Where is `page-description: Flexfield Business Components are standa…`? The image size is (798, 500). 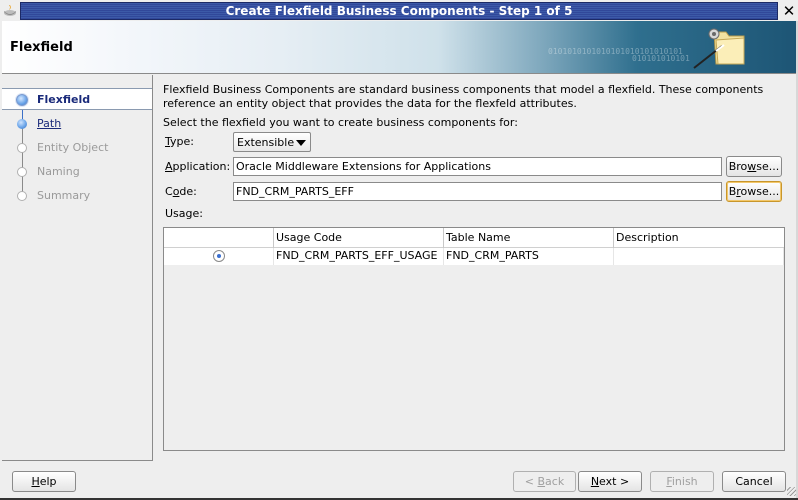 page-description: Flexfield Business Components are standa… is located at coordinates (463, 96).